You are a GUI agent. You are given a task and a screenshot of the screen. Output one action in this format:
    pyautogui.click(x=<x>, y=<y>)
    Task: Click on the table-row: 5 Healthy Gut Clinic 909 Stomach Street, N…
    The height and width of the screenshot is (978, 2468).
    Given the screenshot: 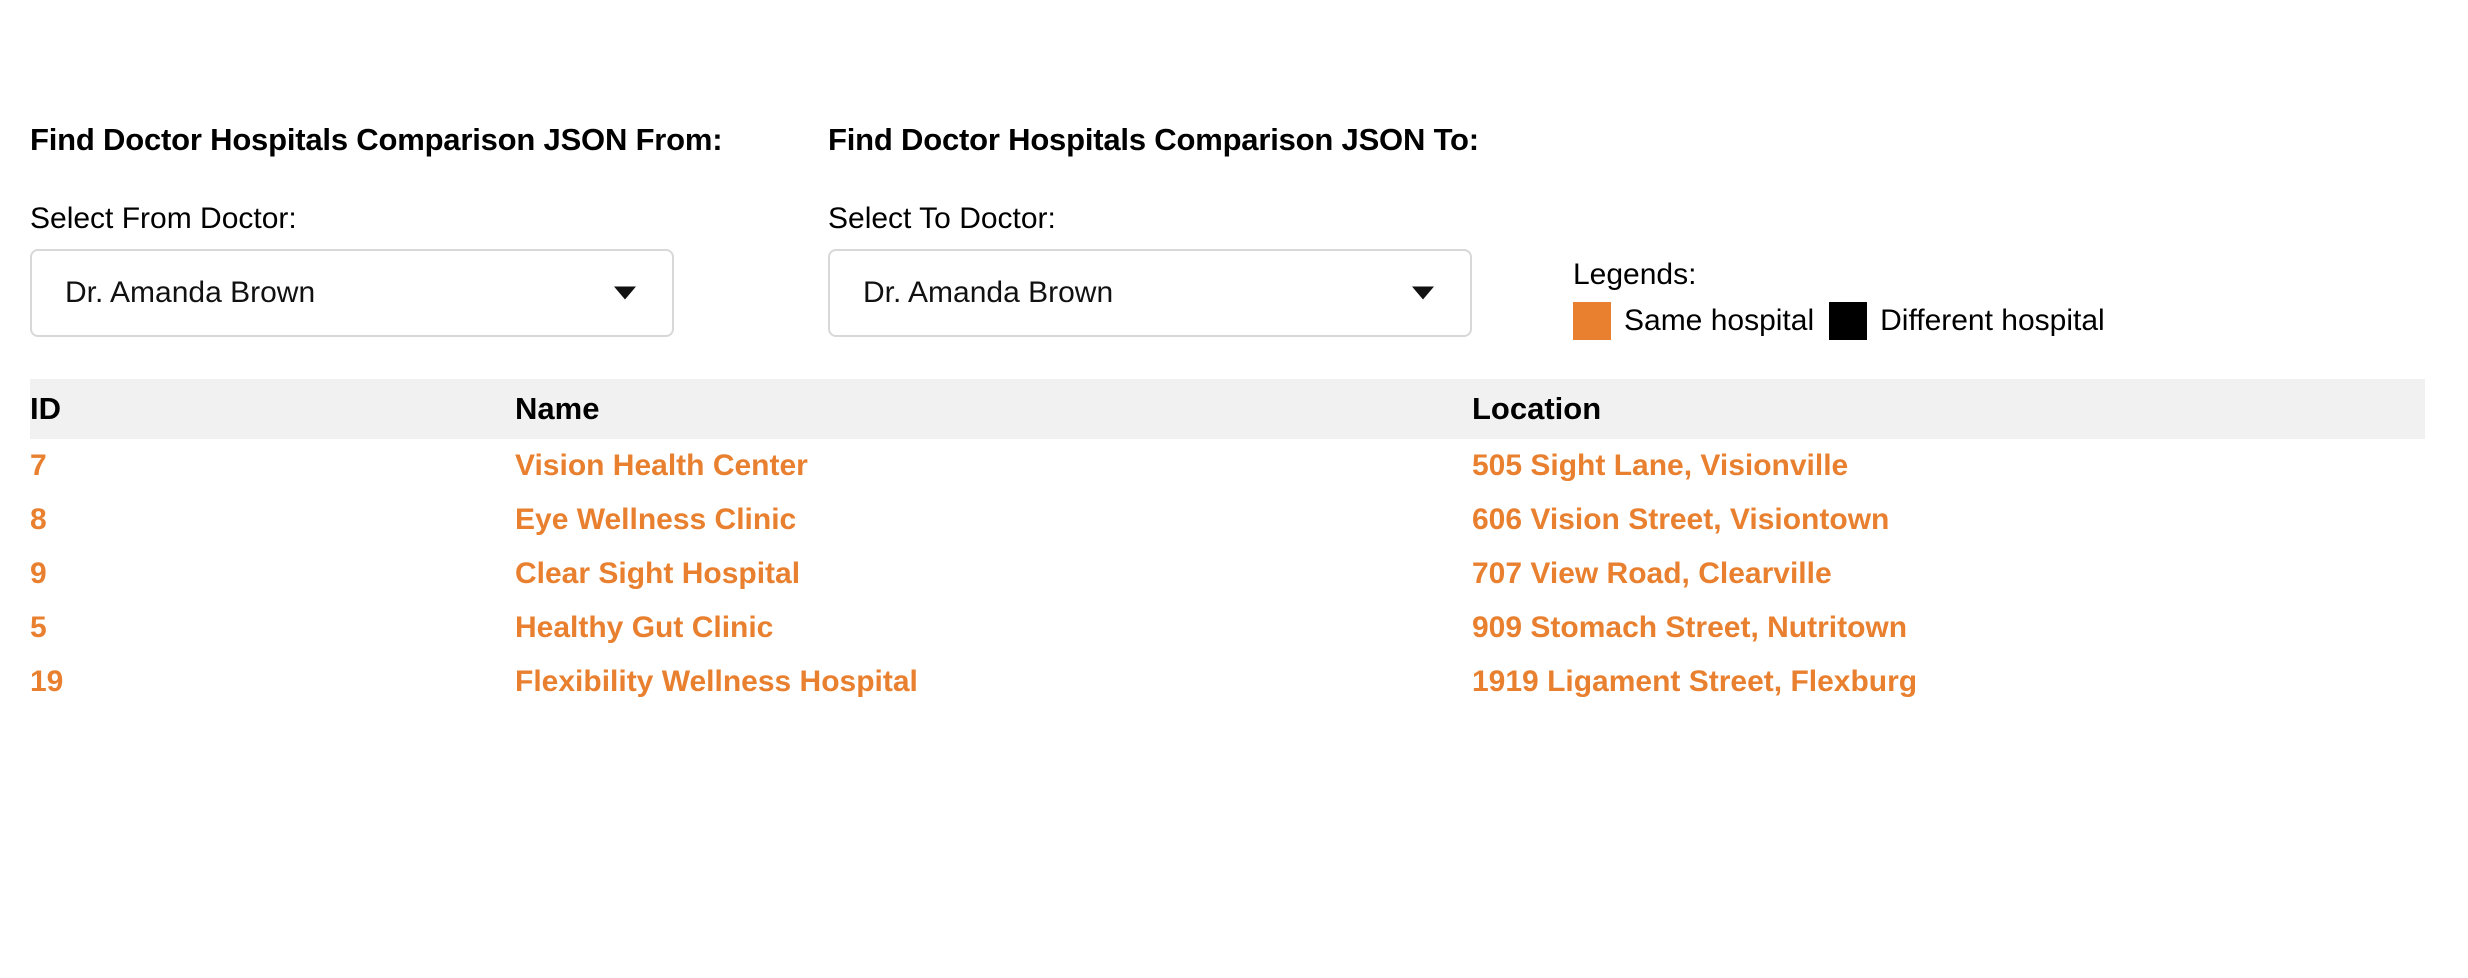 What is the action you would take?
    pyautogui.click(x=1227, y=628)
    